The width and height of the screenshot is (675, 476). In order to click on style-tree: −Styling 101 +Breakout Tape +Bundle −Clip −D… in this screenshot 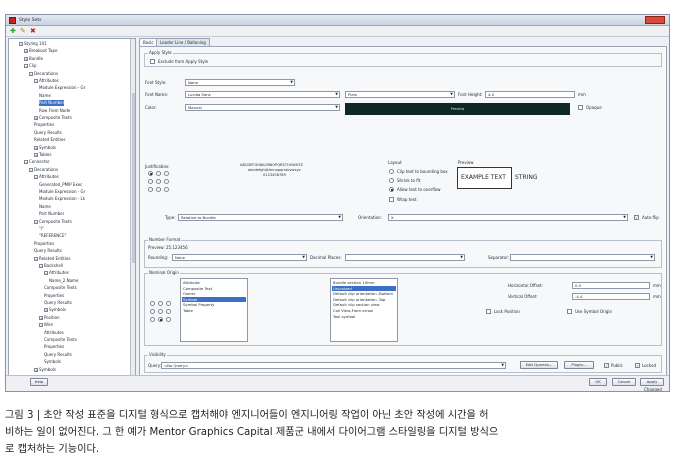, I will do `click(72, 207)`.